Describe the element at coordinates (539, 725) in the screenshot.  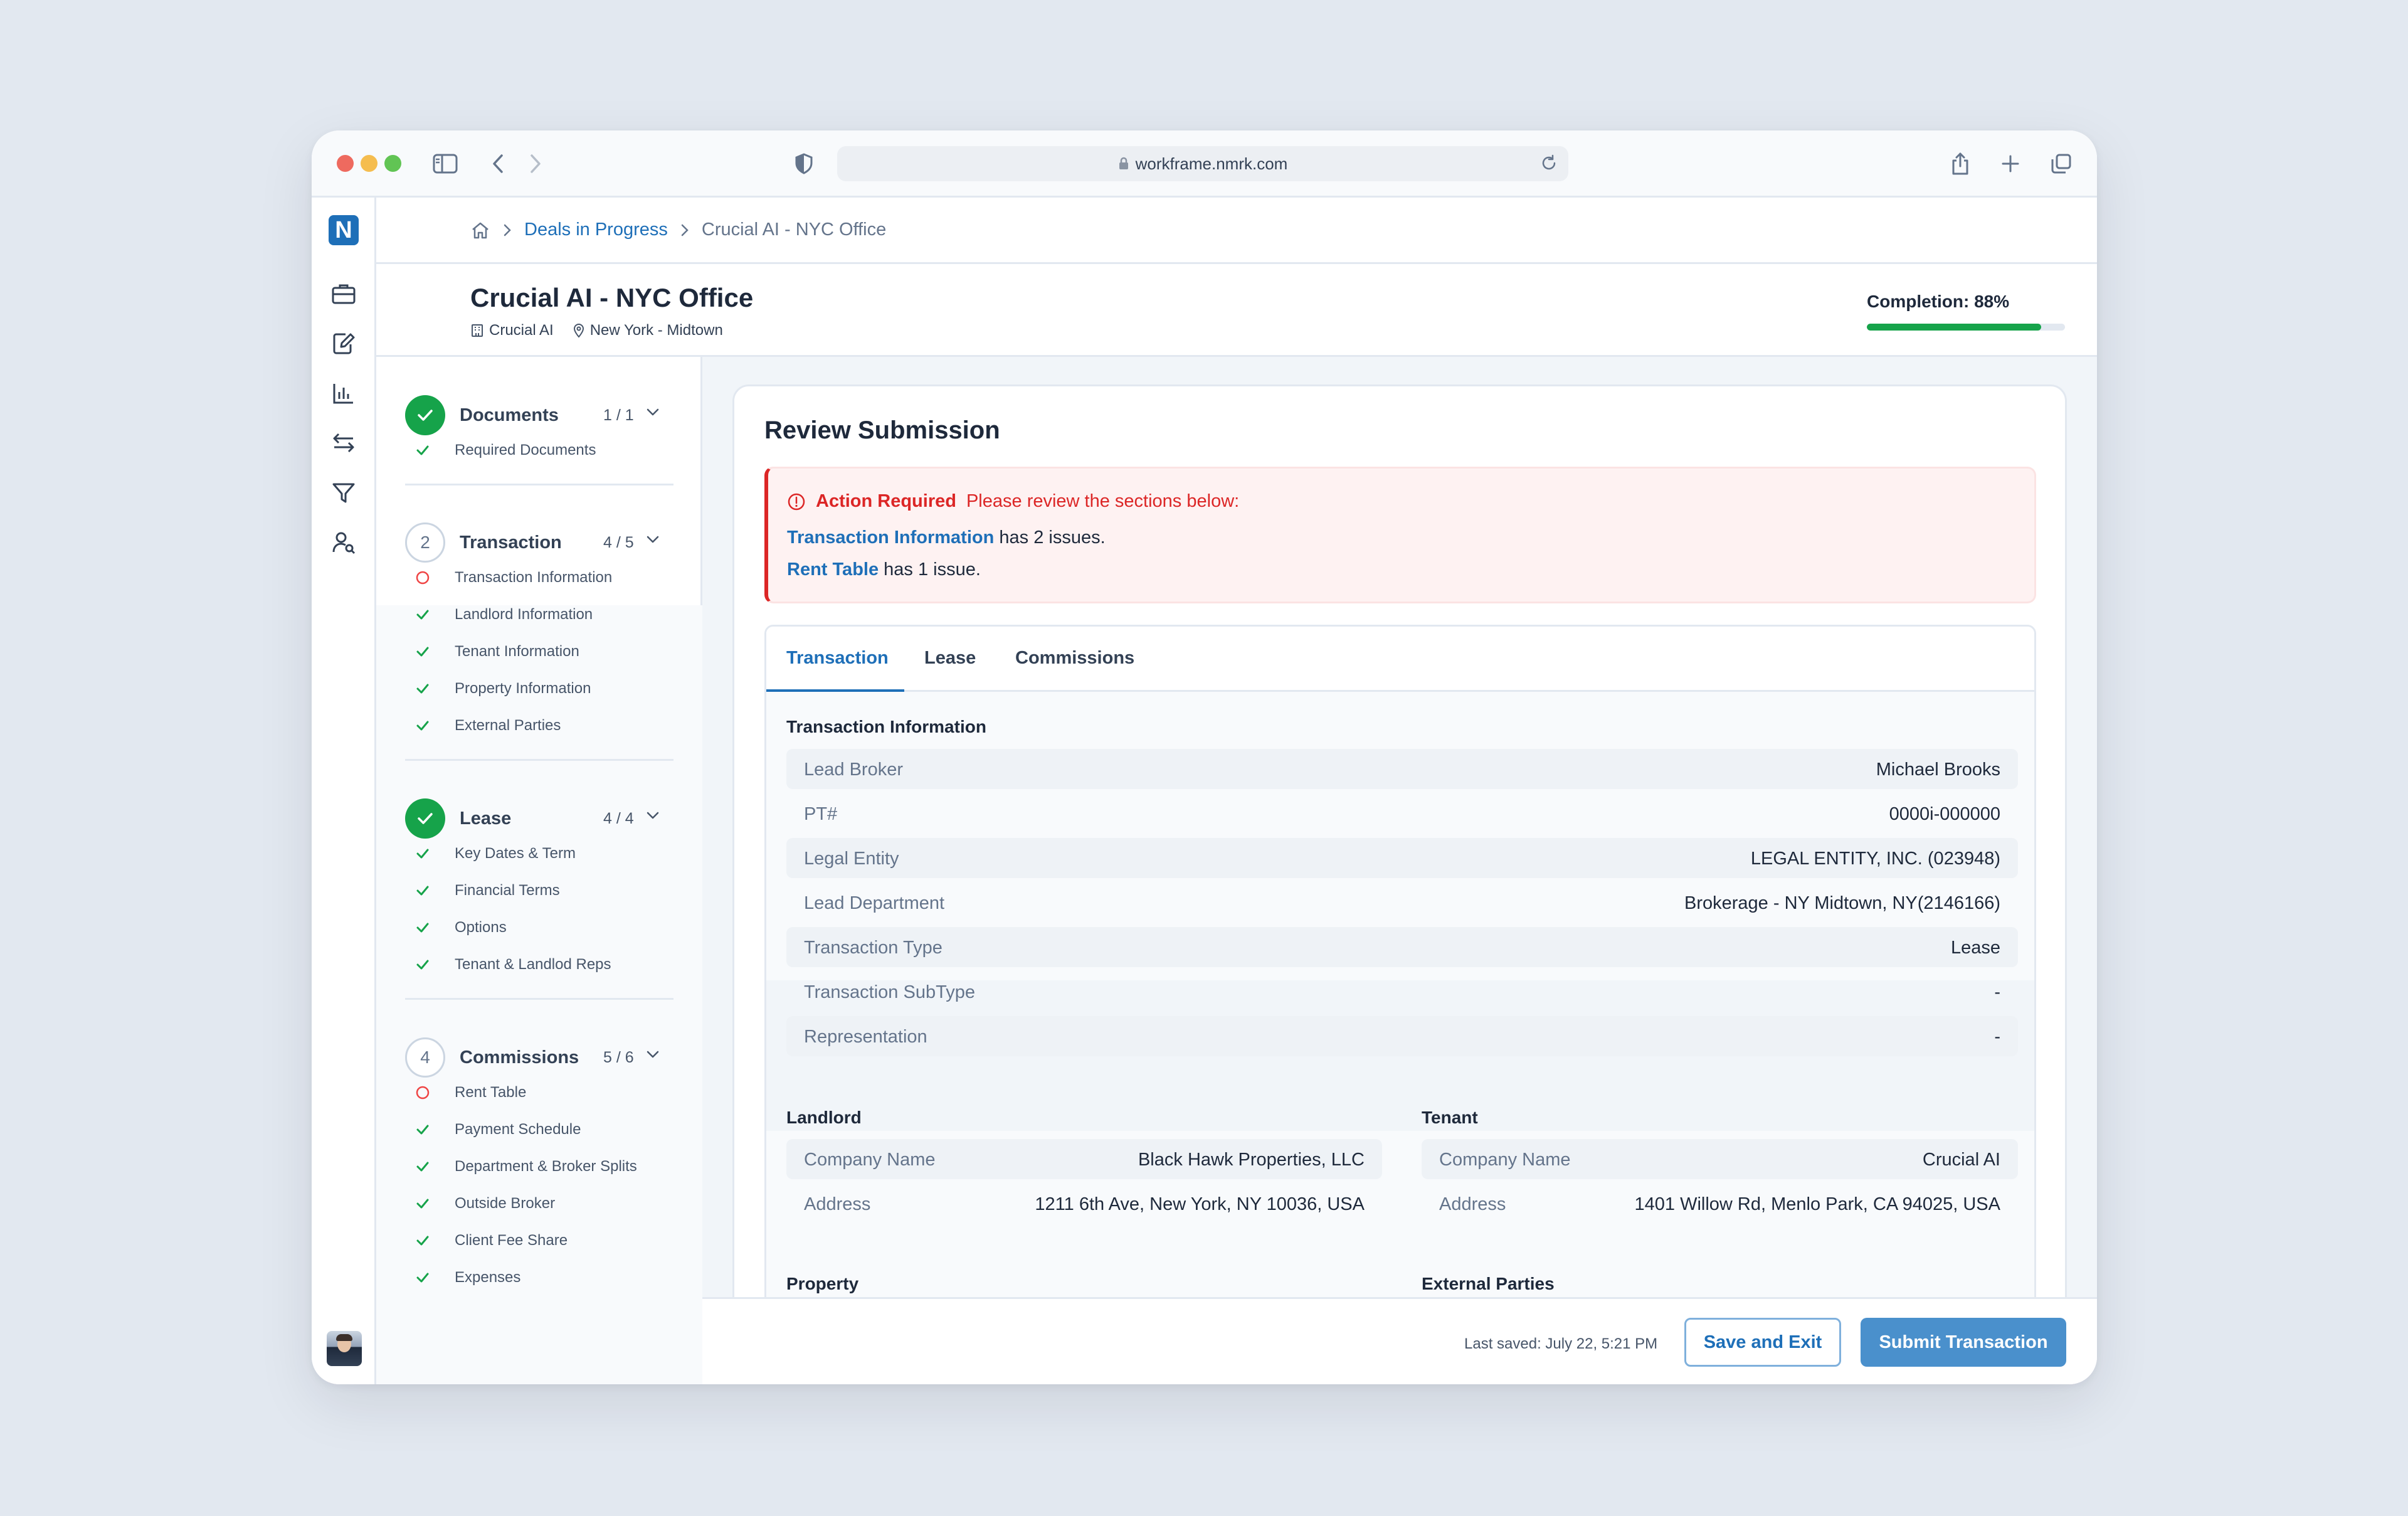
I see `step-sub-item: External Parties` at that location.